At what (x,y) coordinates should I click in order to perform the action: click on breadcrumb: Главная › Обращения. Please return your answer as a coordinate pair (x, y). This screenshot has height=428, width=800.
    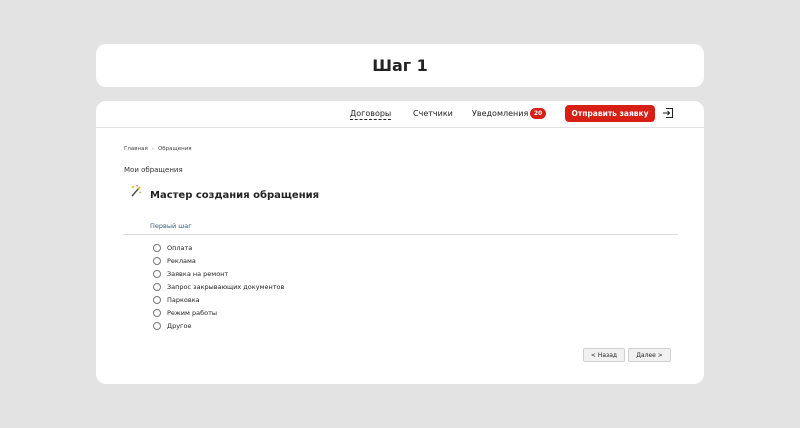
    Looking at the image, I should click on (158, 149).